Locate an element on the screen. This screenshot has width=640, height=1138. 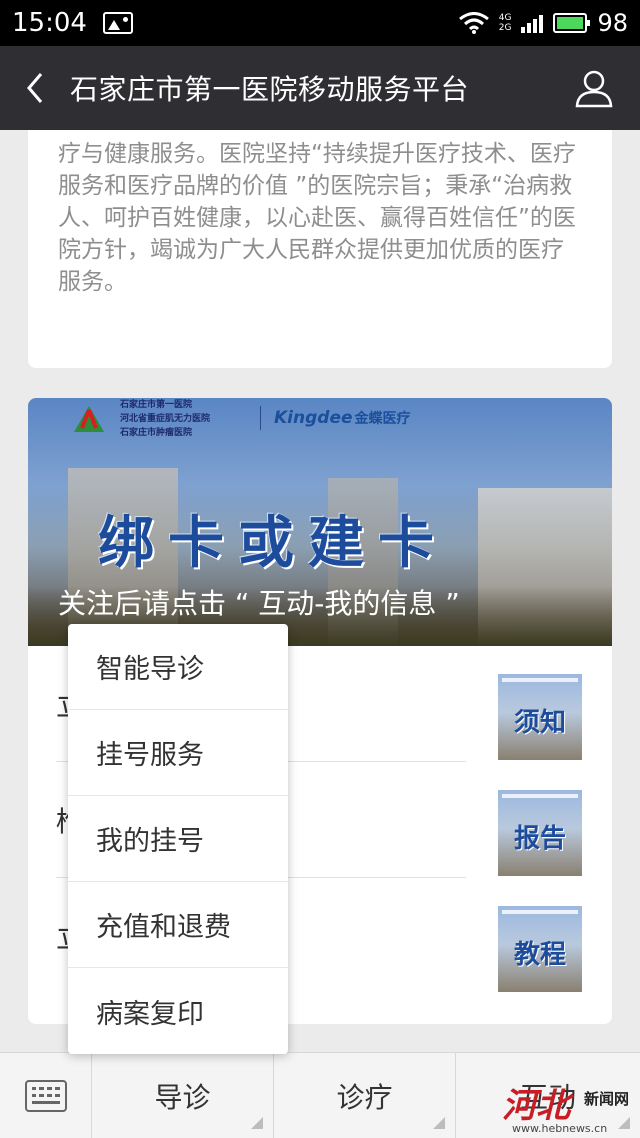
status-right: 4G 2G 98 is located at coordinates (543, 23).